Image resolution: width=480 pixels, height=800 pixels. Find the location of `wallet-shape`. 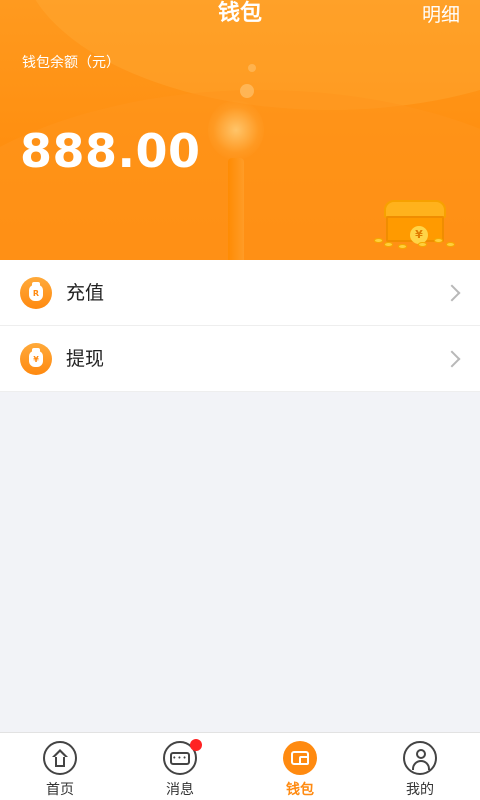

wallet-shape is located at coordinates (300, 758).